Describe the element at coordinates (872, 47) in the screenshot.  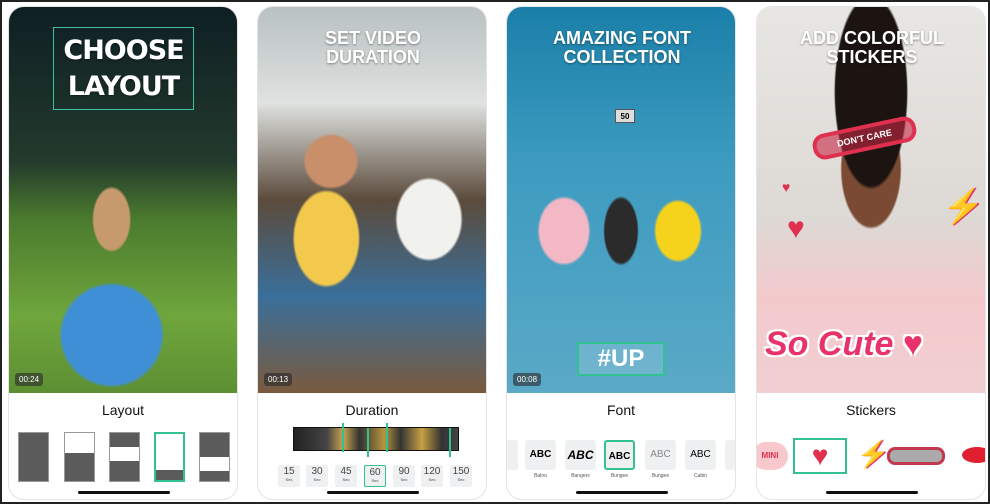
I see `headline: ADD COLORFUL STICKERS` at that location.